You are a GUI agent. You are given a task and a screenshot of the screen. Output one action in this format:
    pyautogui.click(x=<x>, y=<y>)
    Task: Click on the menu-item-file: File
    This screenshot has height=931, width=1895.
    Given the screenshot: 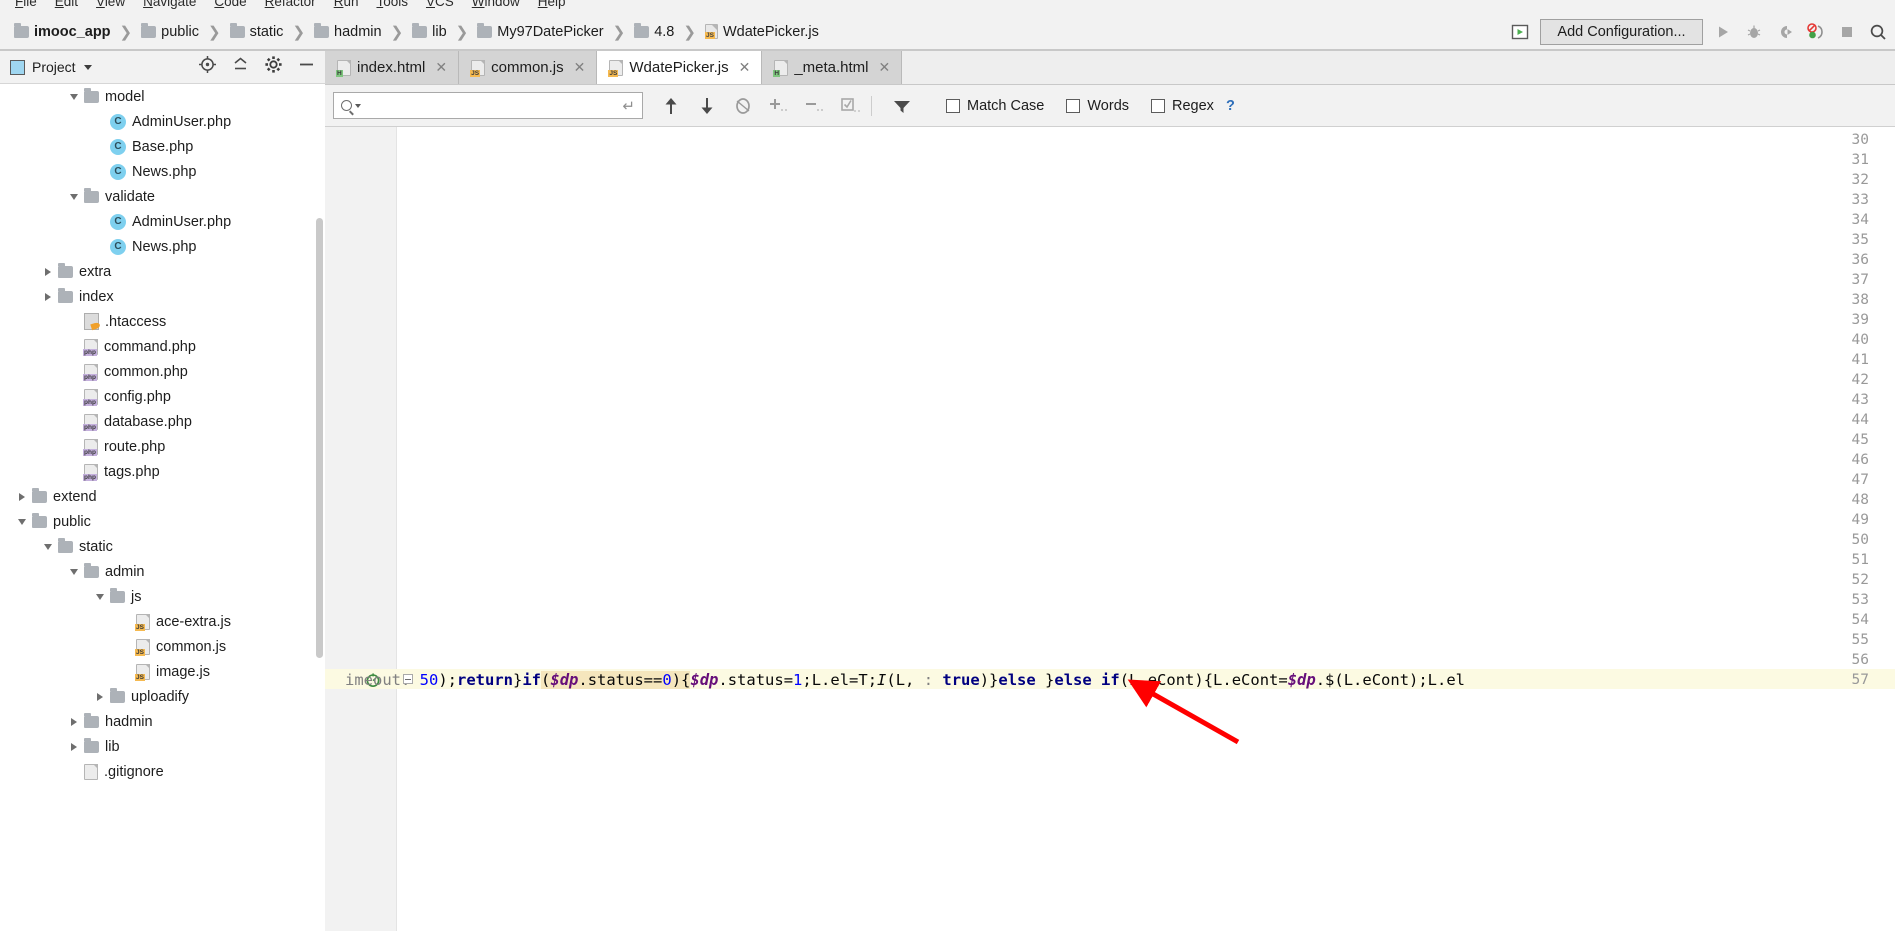 What is the action you would take?
    pyautogui.click(x=26, y=4)
    